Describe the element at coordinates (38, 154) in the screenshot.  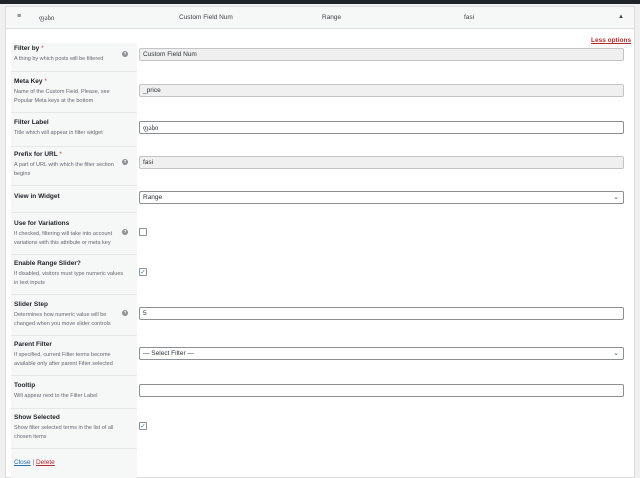
I see `label-prefix: Prefix for URL *` at that location.